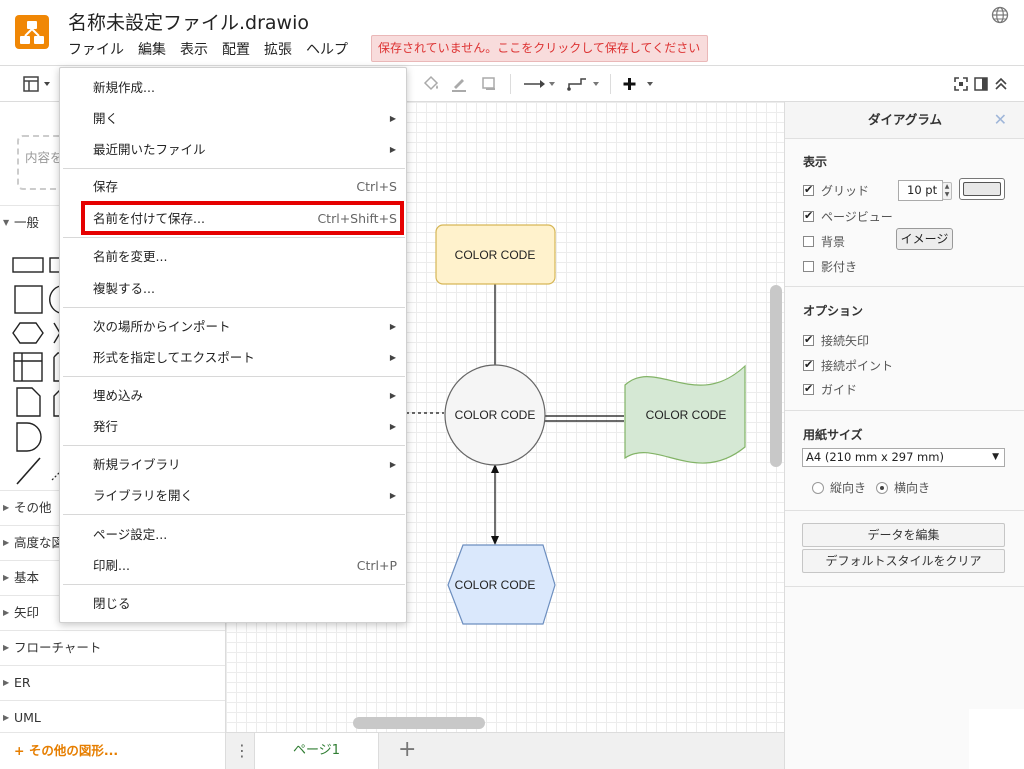 The image size is (1024, 769). Describe the element at coordinates (233, 427) in the screenshot. I see `menu-item-publish: 発行 ▶` at that location.